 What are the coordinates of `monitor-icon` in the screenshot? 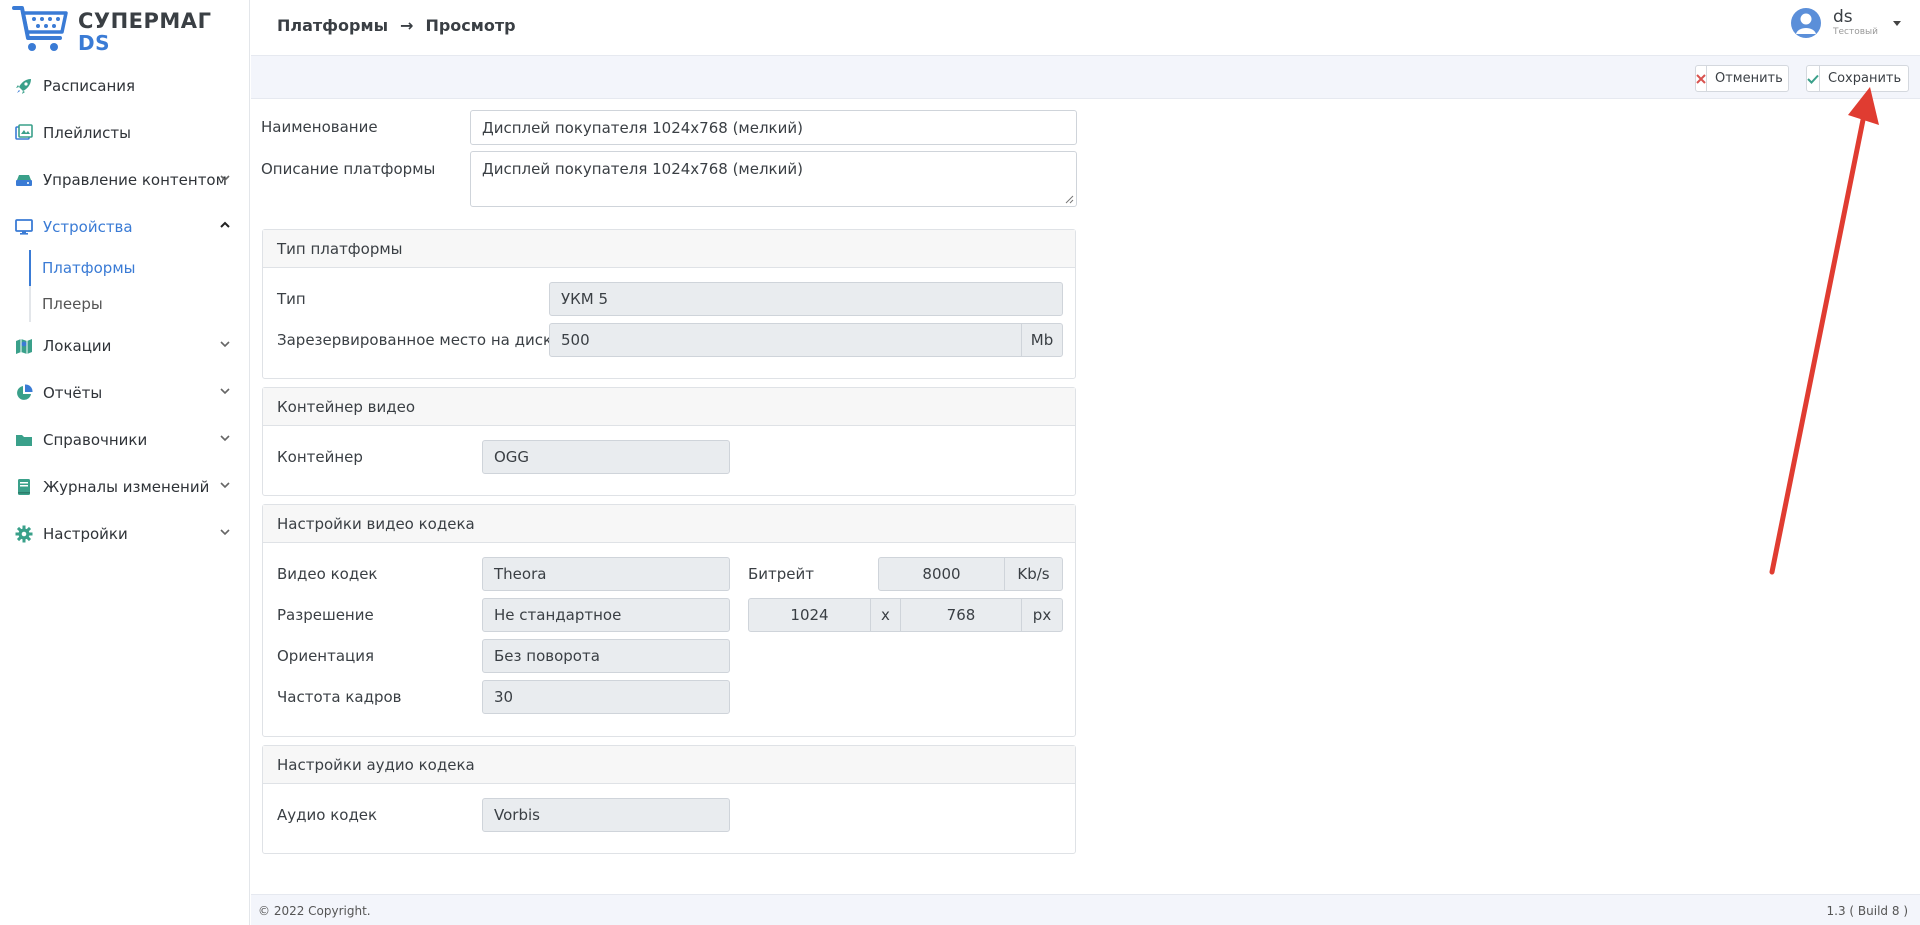 It's located at (24, 227).